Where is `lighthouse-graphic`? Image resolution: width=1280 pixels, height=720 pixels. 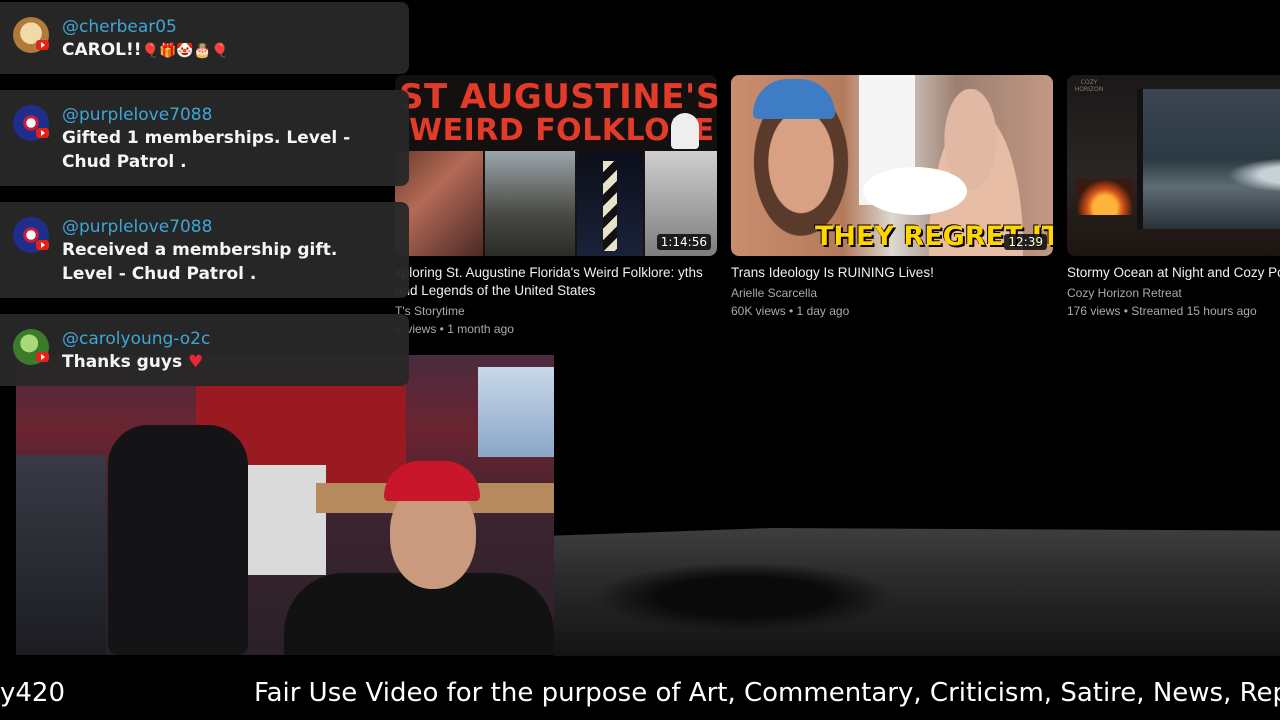 lighthouse-graphic is located at coordinates (610, 206).